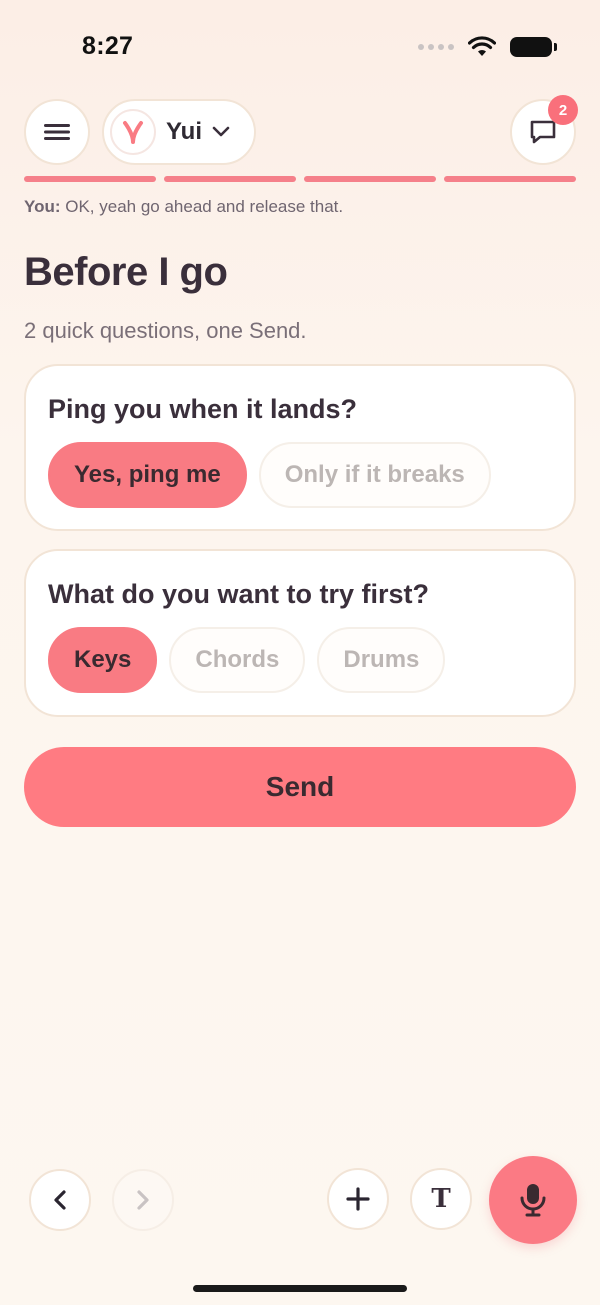 The image size is (600, 1305). What do you see at coordinates (147, 475) in the screenshot?
I see `option-yes-ping-me: Yes, ping me` at bounding box center [147, 475].